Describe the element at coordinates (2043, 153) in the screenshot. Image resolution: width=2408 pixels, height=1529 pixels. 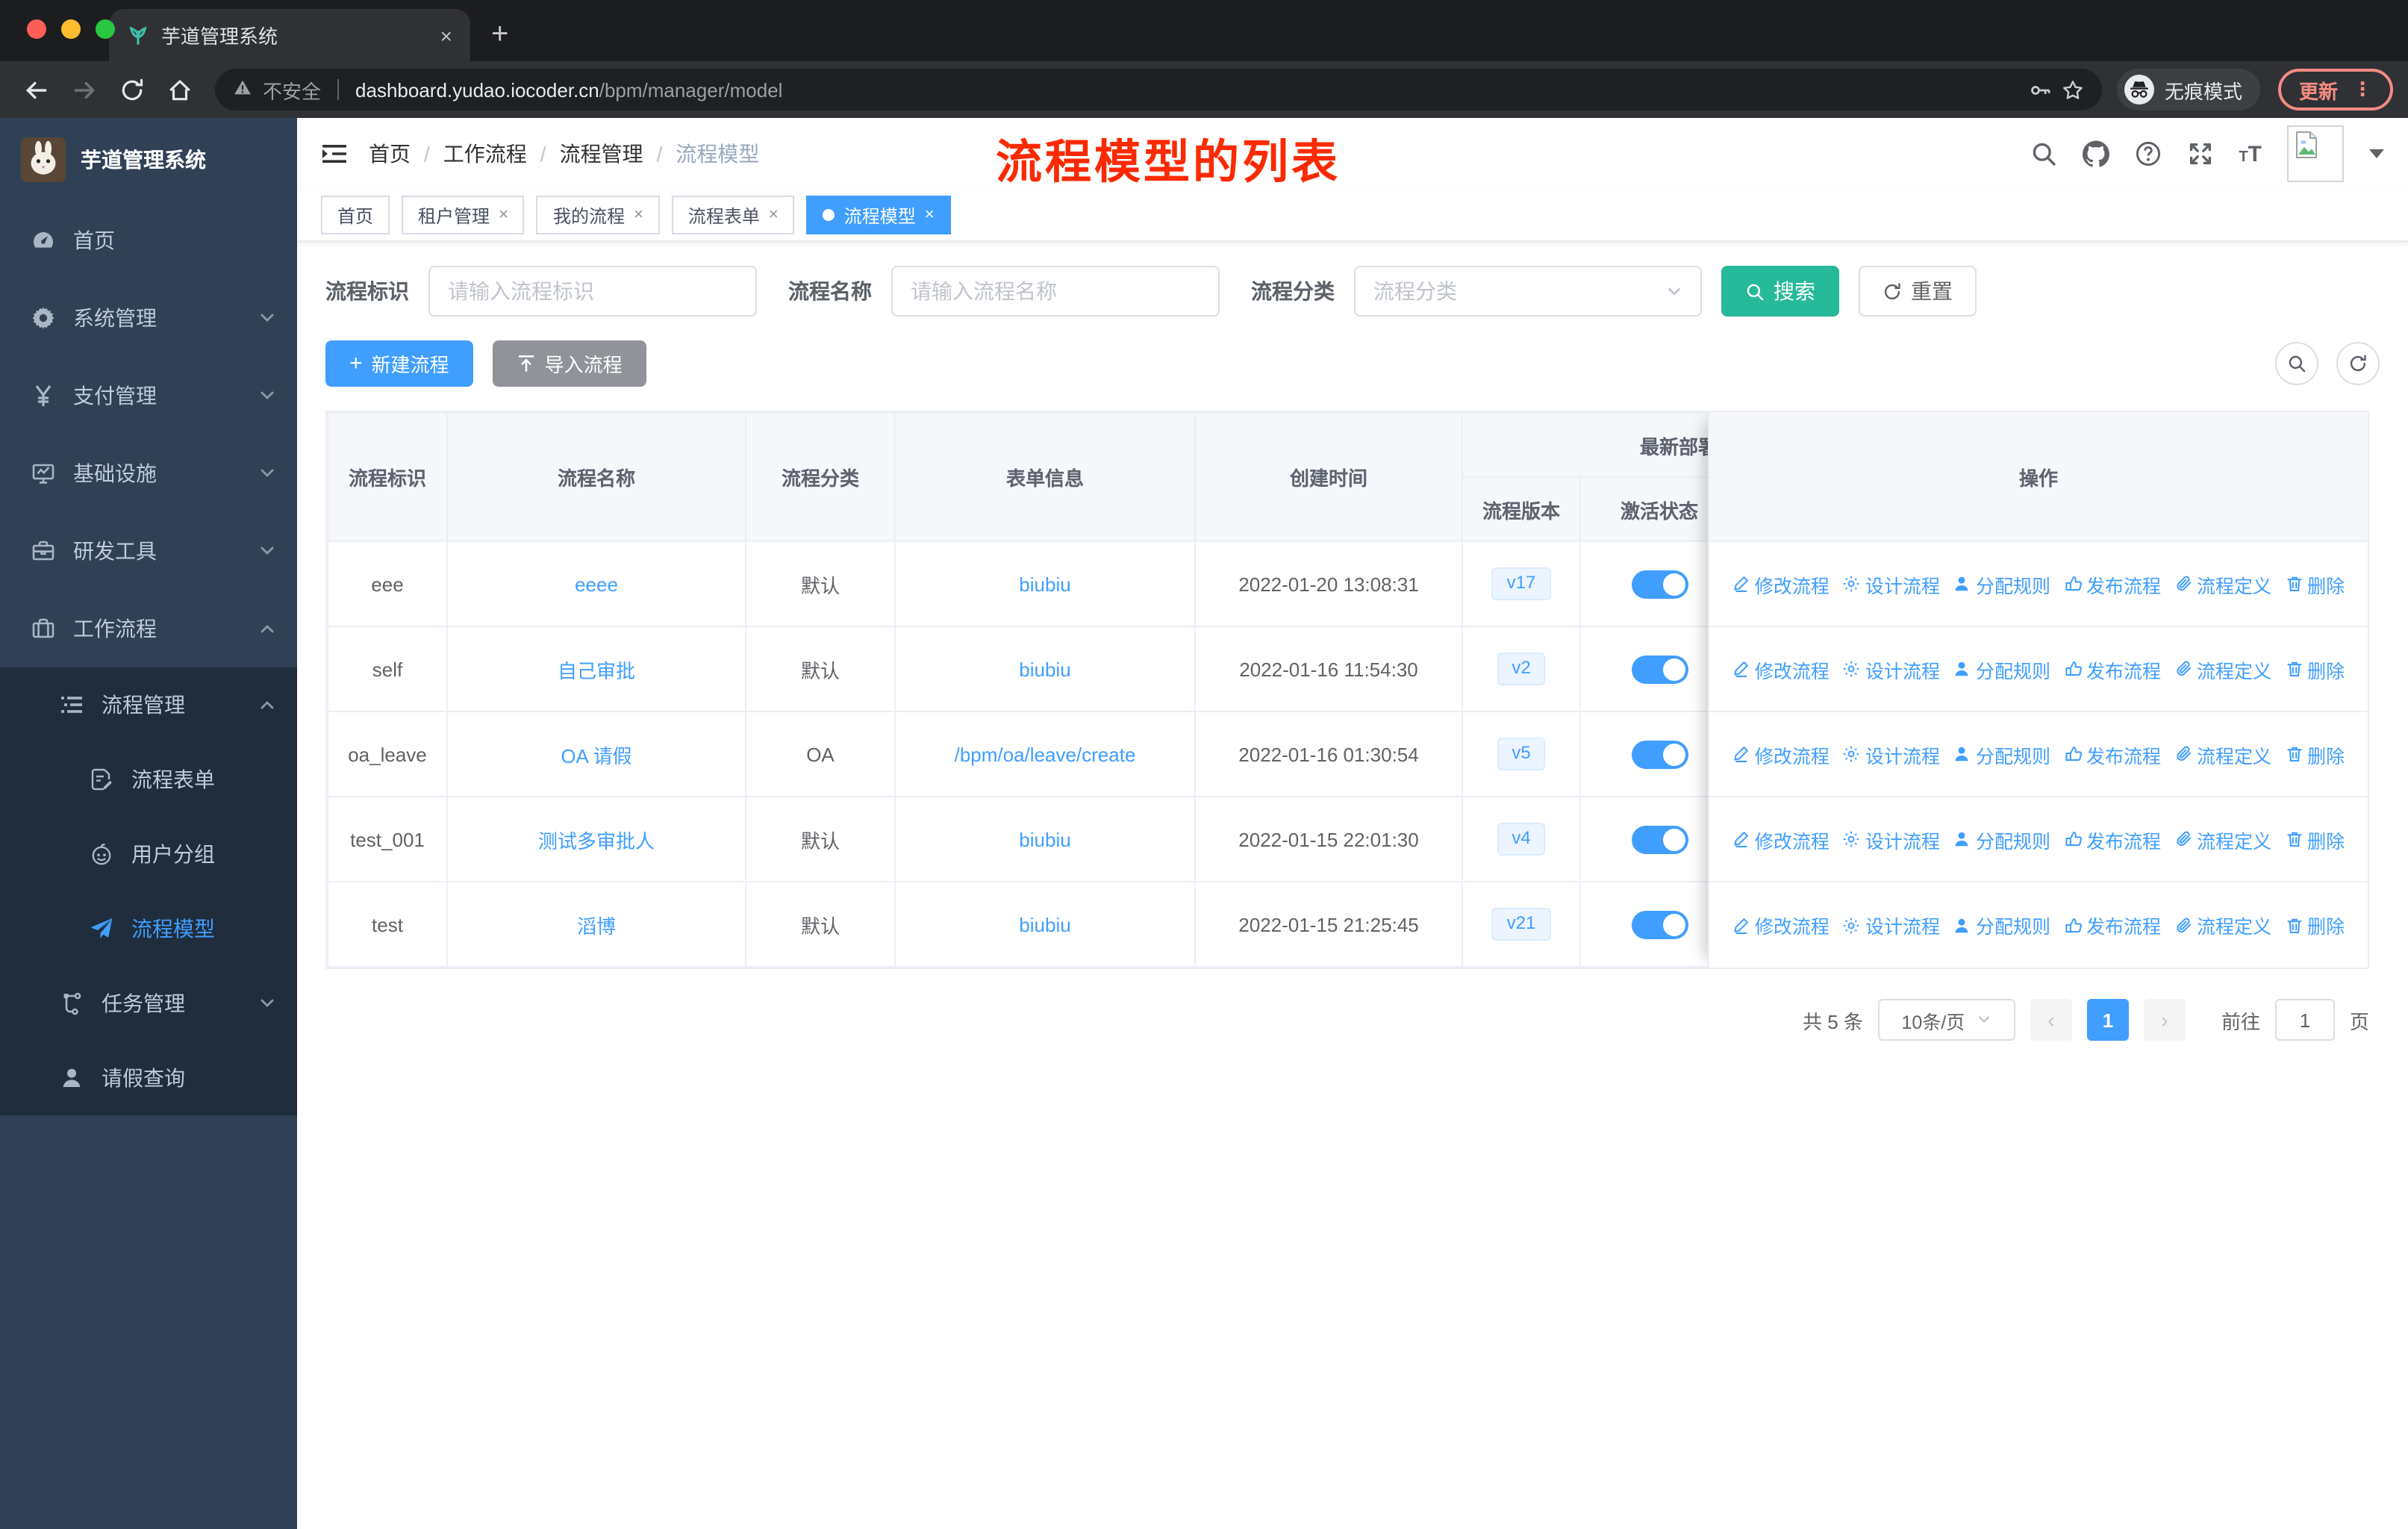
I see `search-icon` at that location.